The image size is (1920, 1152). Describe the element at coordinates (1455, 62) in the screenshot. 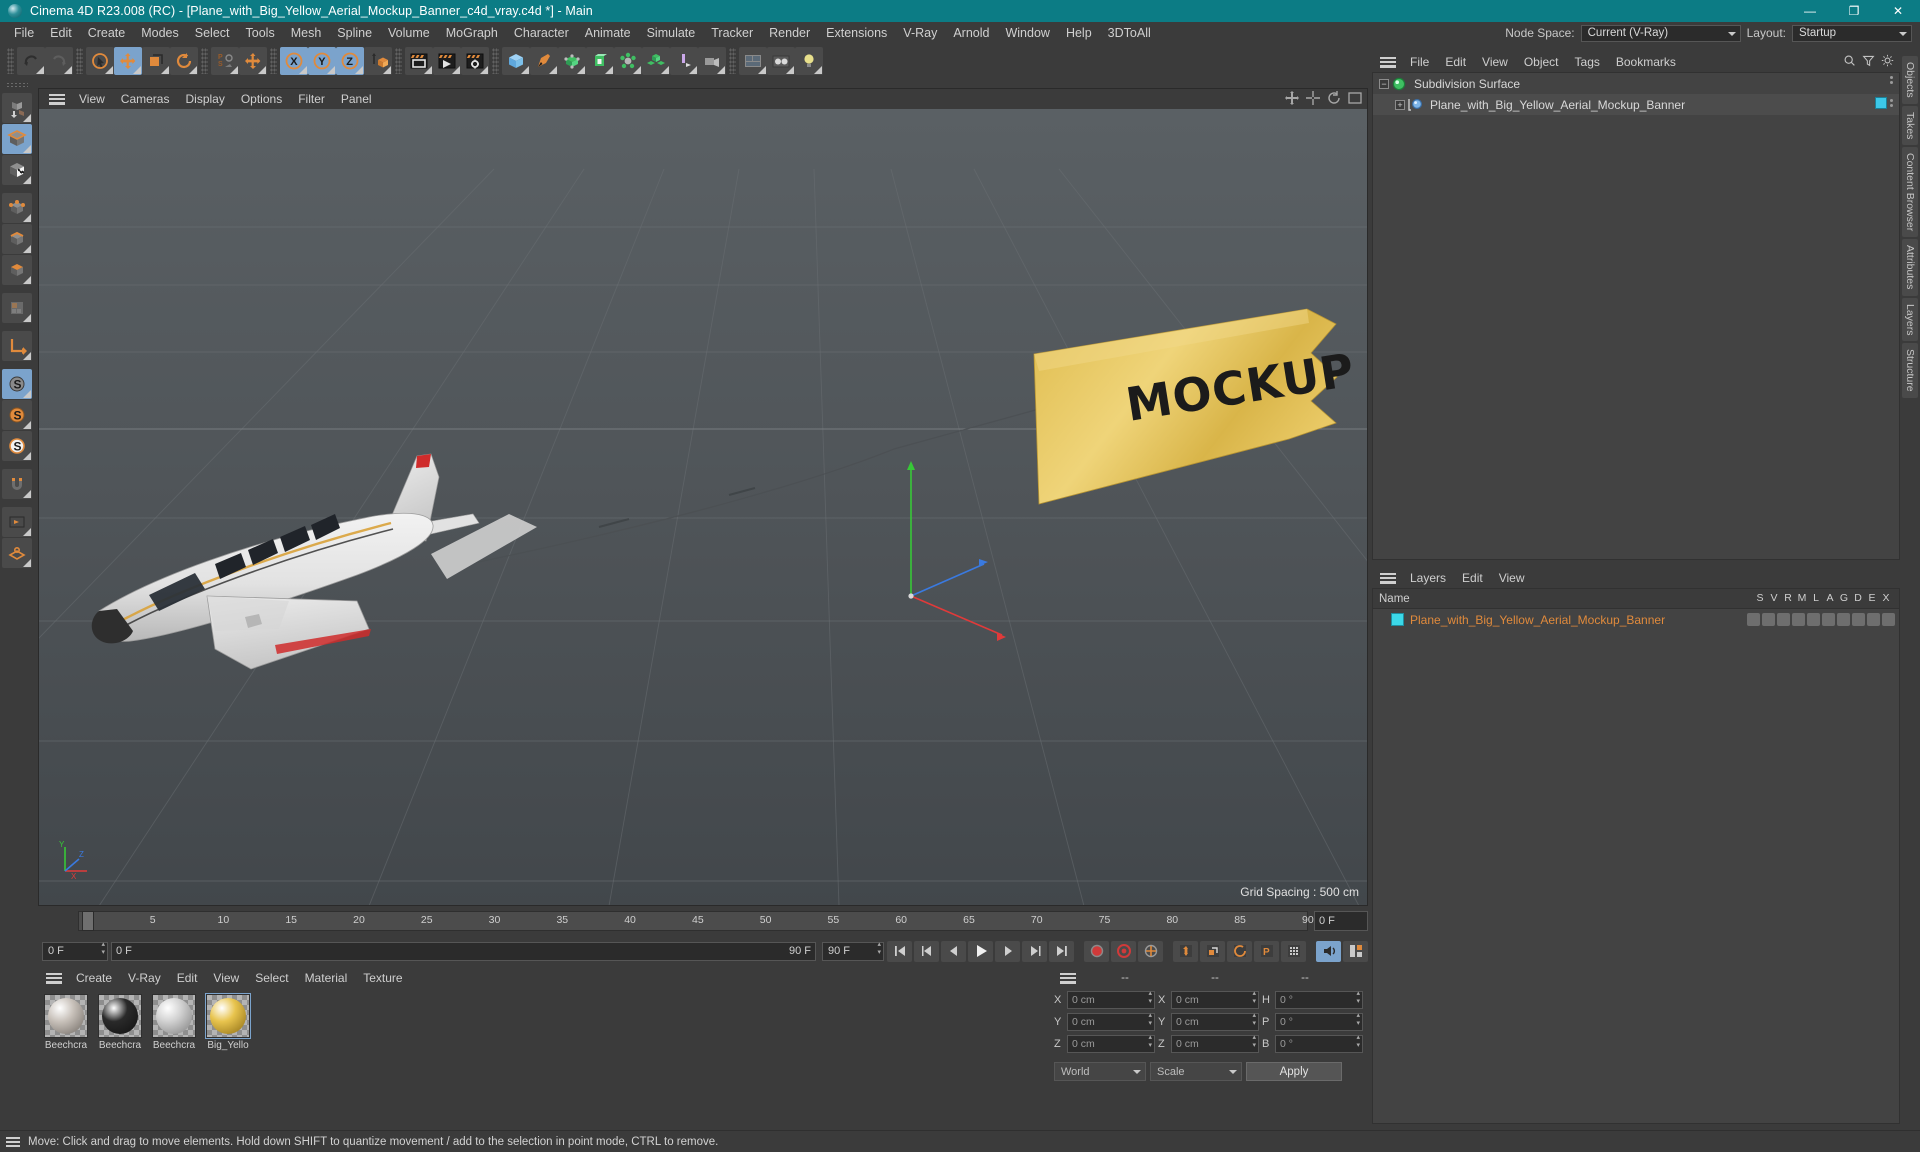

I see `object-menu-edit: Edit` at that location.